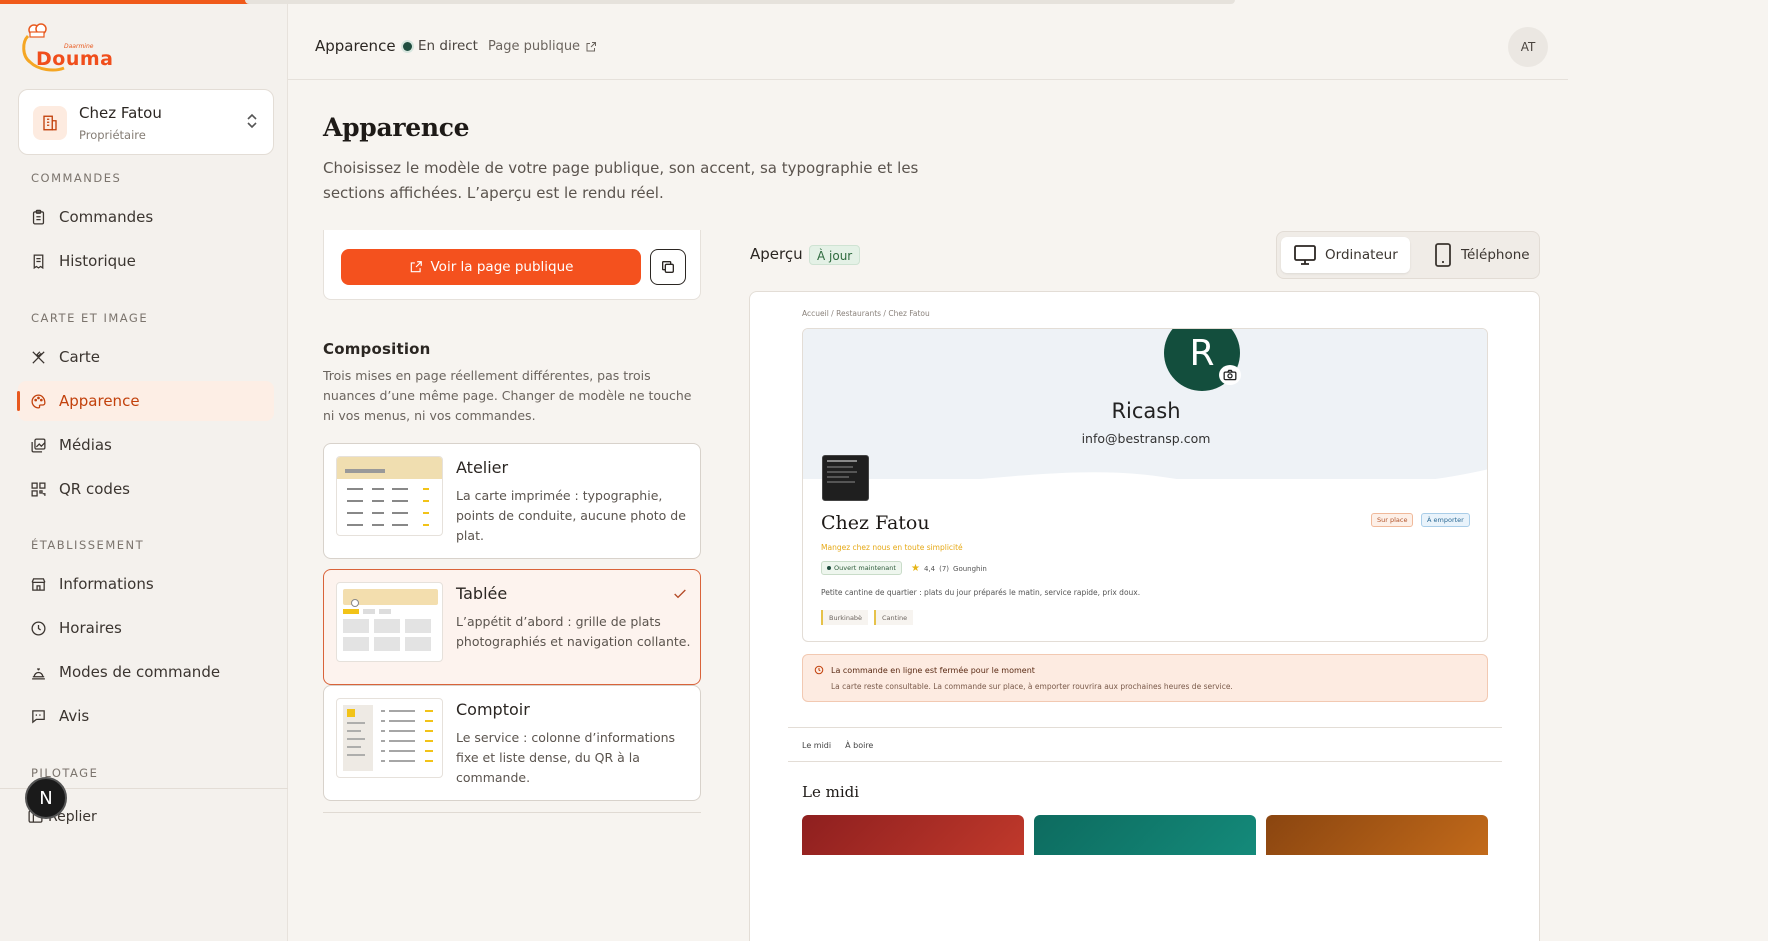 The height and width of the screenshot is (941, 1768). What do you see at coordinates (90, 318) in the screenshot?
I see `section-label-carte: CARTE ET IMAGE` at bounding box center [90, 318].